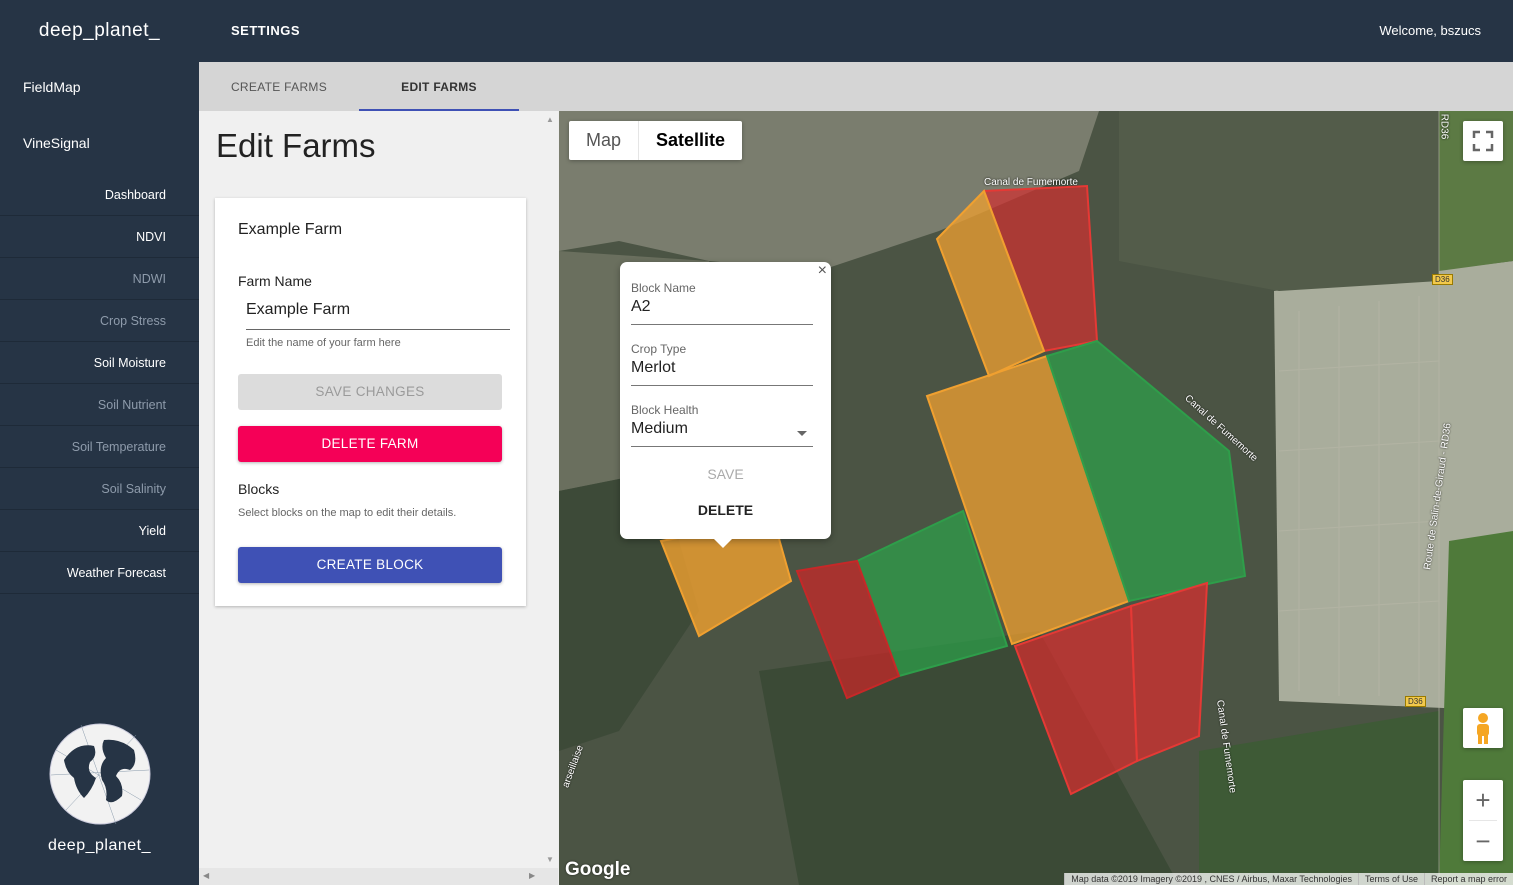 The image size is (1513, 885). What do you see at coordinates (659, 428) in the screenshot?
I see `block-health-value: Medium` at bounding box center [659, 428].